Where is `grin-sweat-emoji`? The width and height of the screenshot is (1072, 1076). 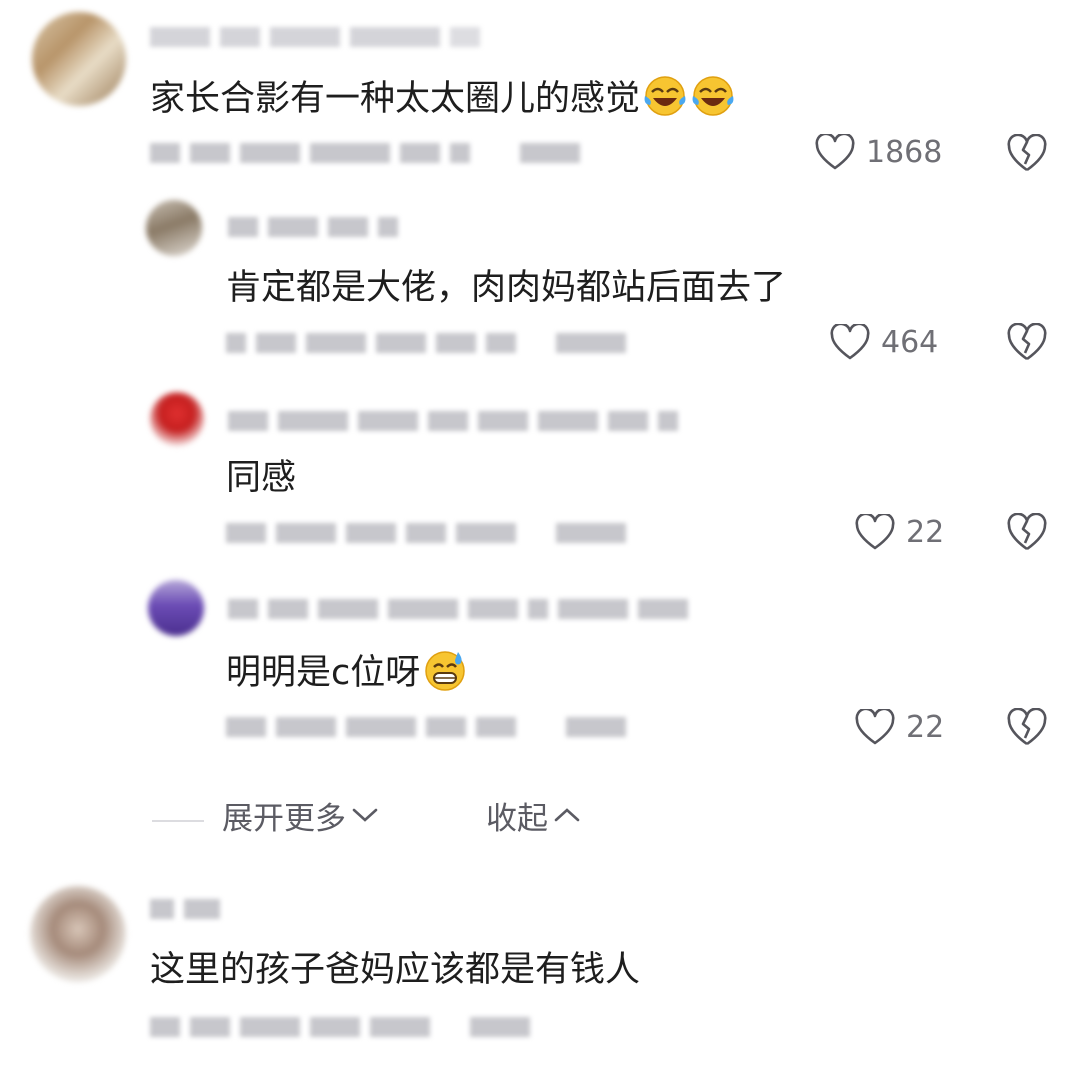 grin-sweat-emoji is located at coordinates (445, 671).